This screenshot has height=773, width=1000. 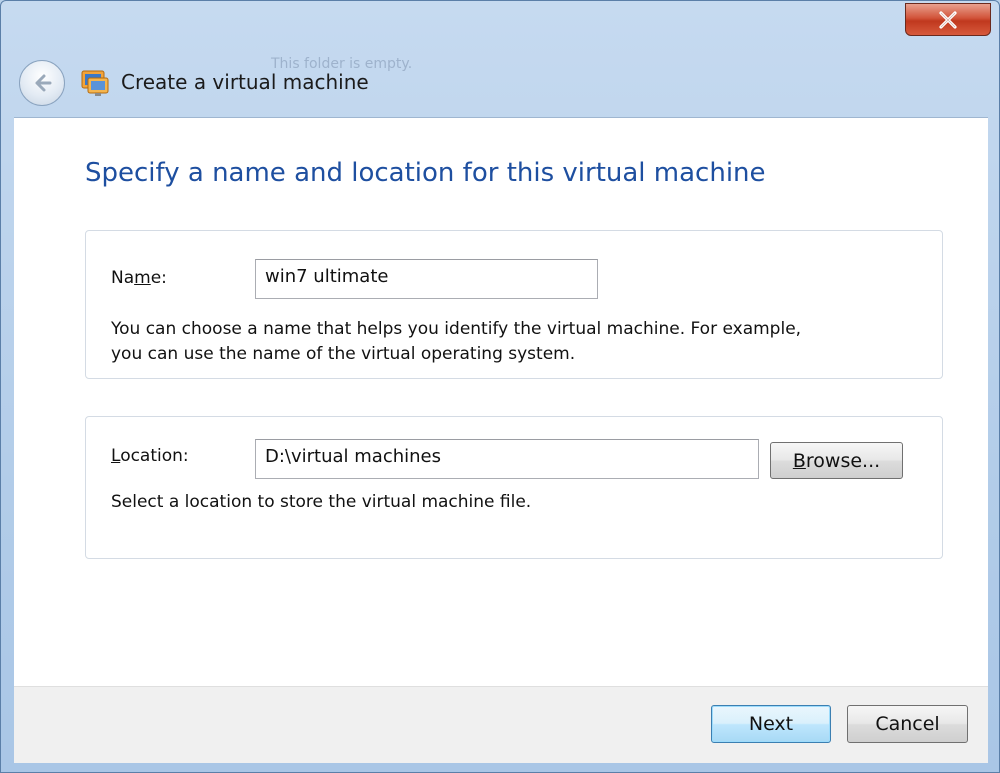 What do you see at coordinates (123, 278) in the screenshot?
I see `name-label-pre: Na` at bounding box center [123, 278].